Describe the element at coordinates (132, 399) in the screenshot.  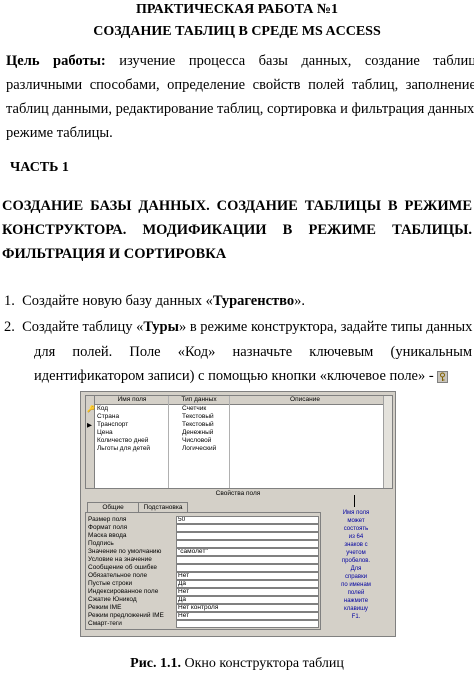
I see `col-field-name: Имя поля` at that location.